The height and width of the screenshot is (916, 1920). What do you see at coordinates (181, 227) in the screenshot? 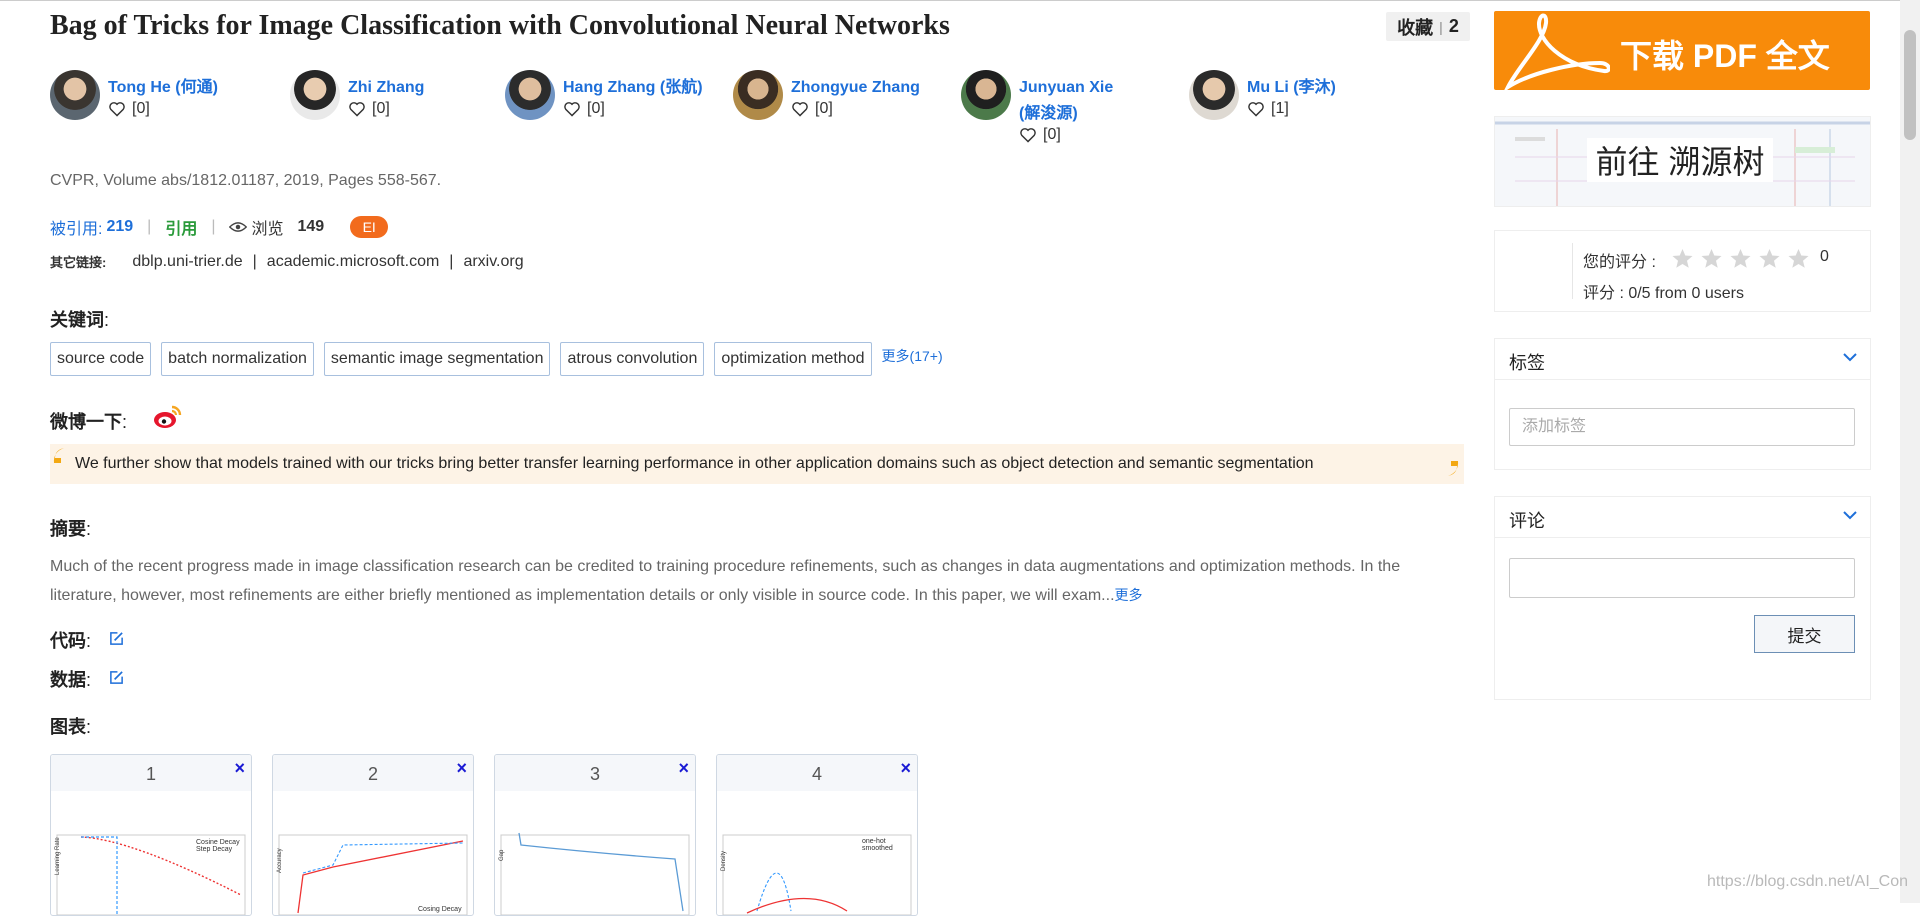
I see `cite-button: 引用` at bounding box center [181, 227].